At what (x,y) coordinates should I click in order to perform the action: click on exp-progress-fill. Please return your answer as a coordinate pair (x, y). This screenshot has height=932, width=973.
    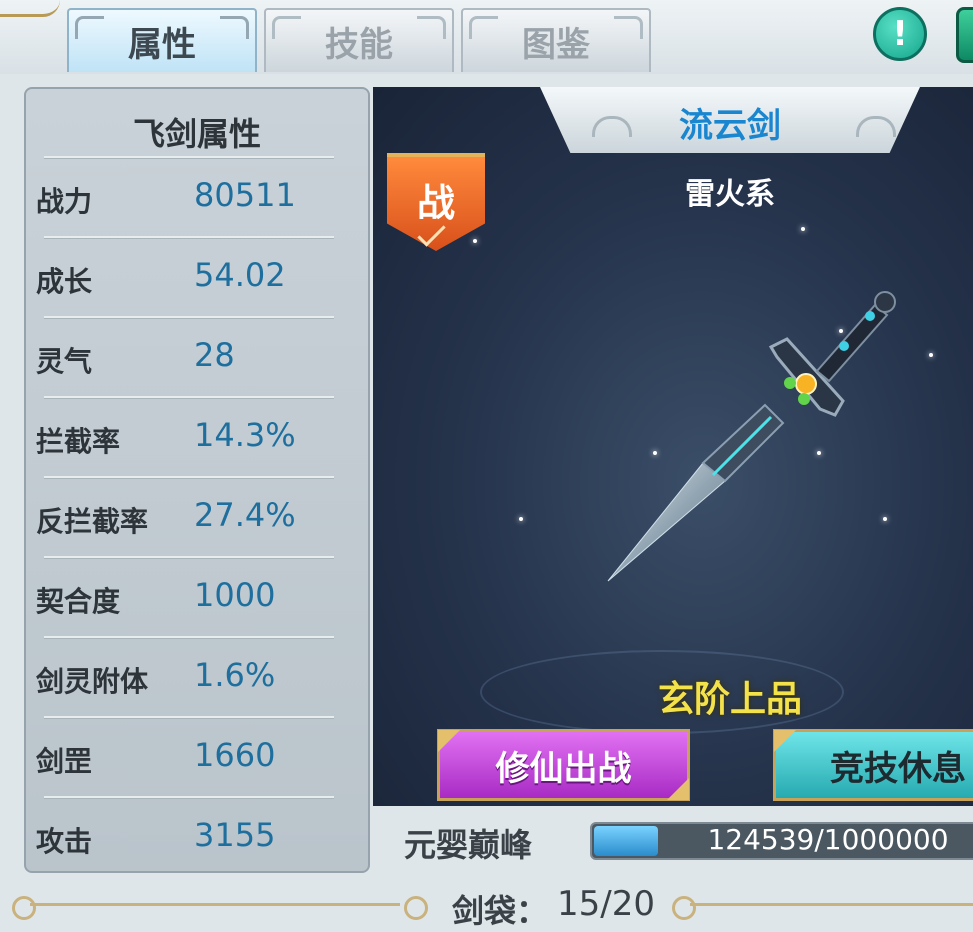
    Looking at the image, I should click on (626, 841).